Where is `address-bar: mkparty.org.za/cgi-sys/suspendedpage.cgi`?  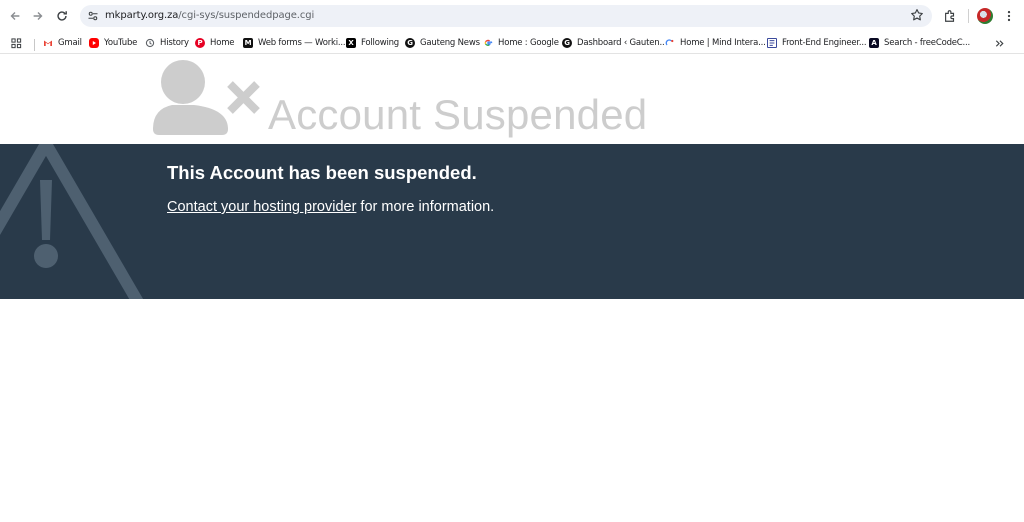
address-bar: mkparty.org.za/cgi-sys/suspendedpage.cgi is located at coordinates (506, 16).